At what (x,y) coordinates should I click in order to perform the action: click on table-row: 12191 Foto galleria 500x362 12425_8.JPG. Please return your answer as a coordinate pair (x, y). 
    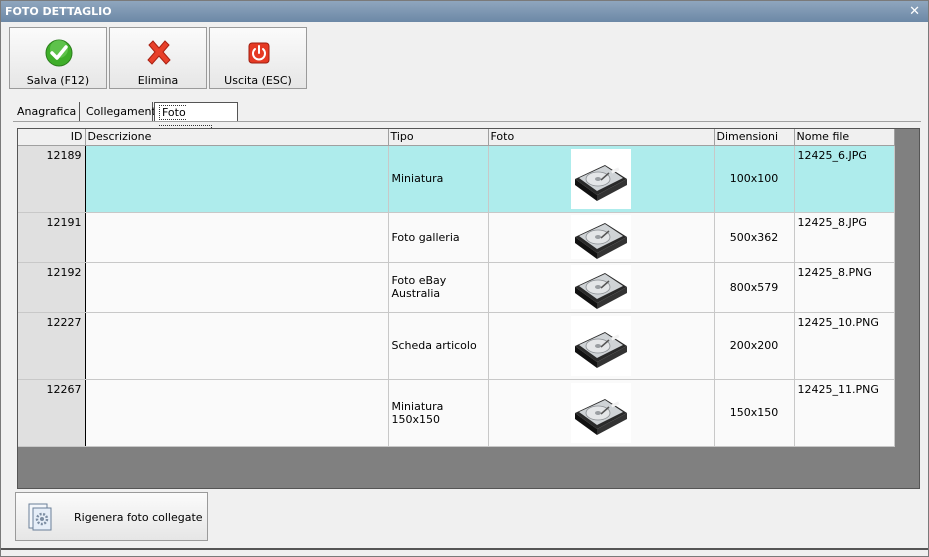
    Looking at the image, I should click on (456, 237).